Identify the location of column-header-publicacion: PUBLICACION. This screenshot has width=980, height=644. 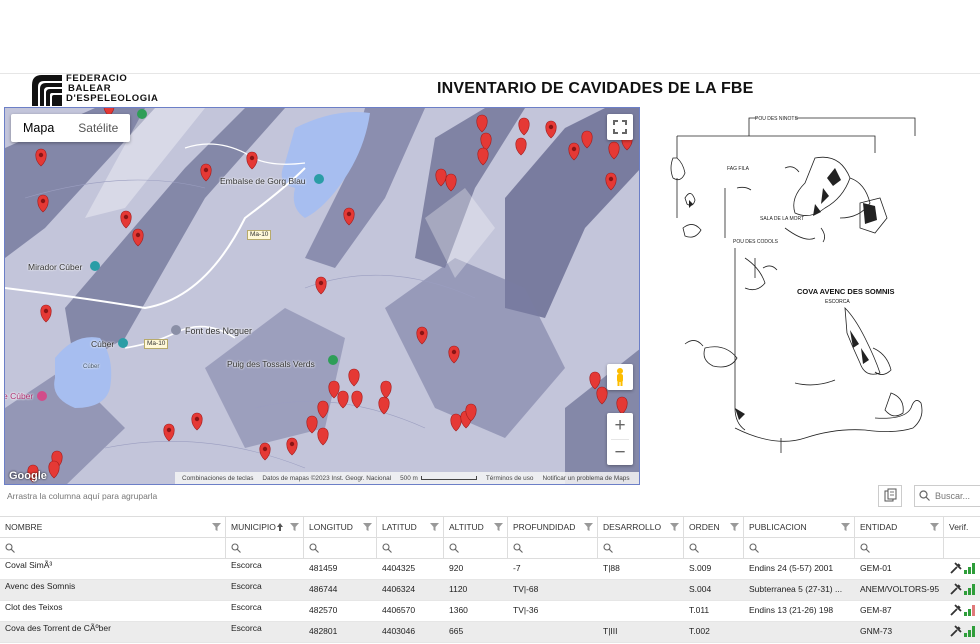
(799, 528).